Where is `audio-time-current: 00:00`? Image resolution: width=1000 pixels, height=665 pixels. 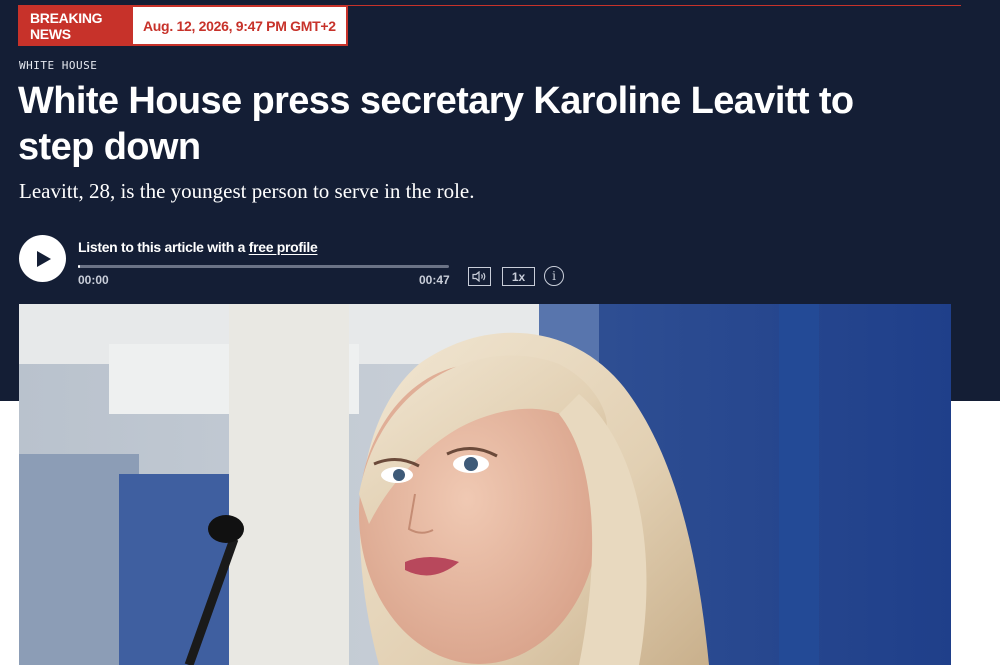
audio-time-current: 00:00 is located at coordinates (93, 280).